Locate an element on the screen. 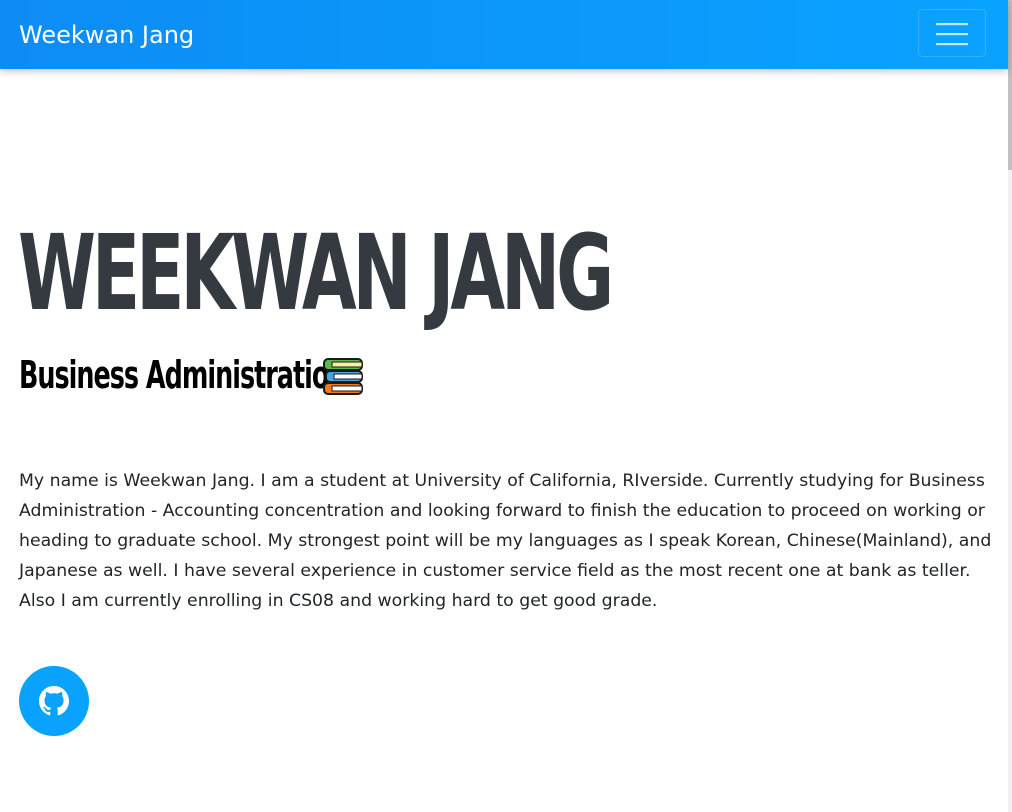 This screenshot has height=812, width=1012. subtitle-row: Business Administration is located at coordinates (191, 375).